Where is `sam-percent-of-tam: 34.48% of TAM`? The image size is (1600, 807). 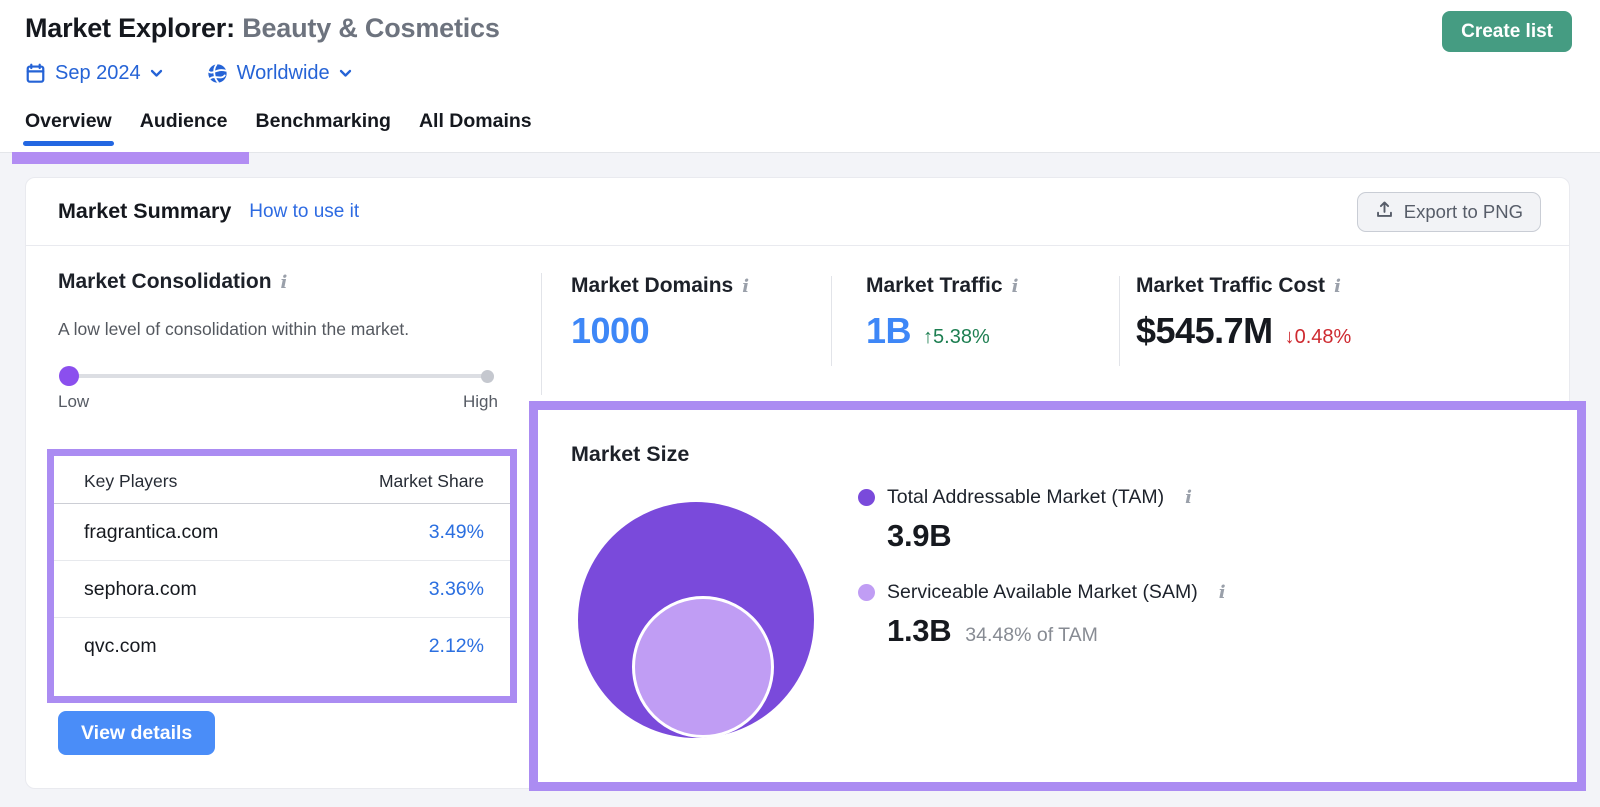
sam-percent-of-tam: 34.48% of TAM is located at coordinates (1031, 635).